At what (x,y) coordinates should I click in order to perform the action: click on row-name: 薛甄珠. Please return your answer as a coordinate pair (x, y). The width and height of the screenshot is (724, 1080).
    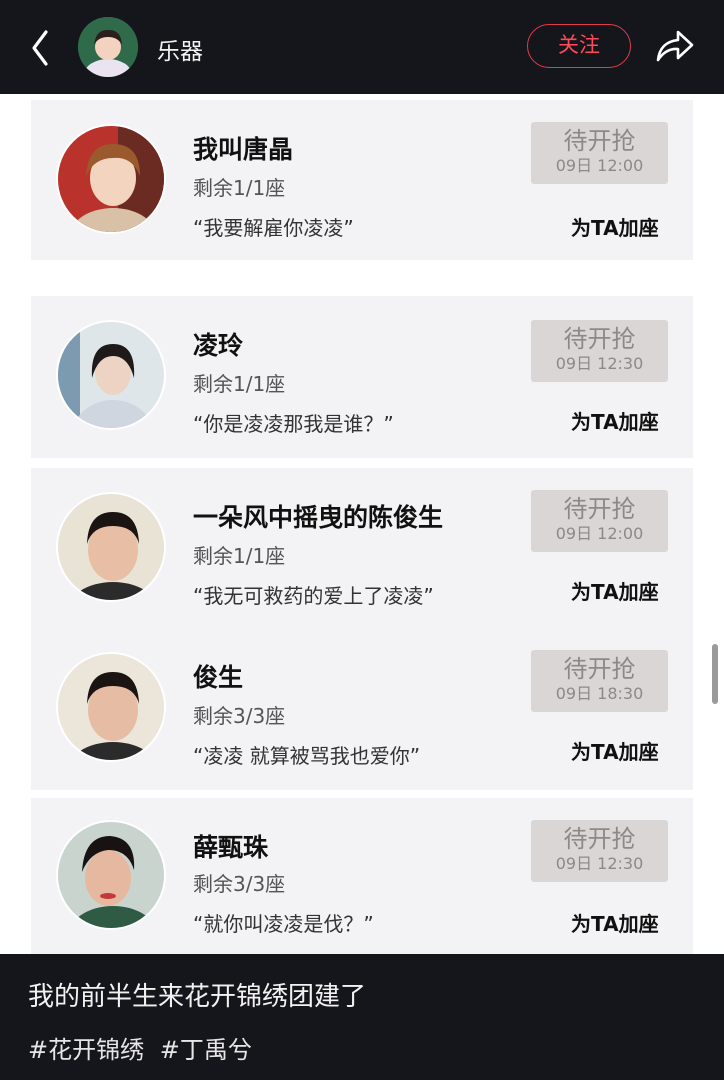
    Looking at the image, I should click on (231, 847).